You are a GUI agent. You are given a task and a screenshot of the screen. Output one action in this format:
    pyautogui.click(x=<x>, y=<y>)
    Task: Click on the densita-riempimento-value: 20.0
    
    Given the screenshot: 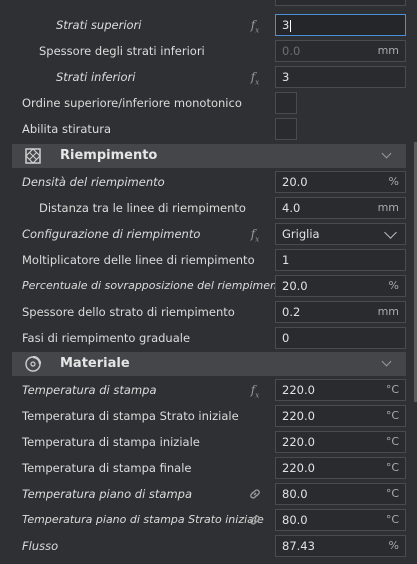 What is the action you would take?
    pyautogui.click(x=295, y=182)
    